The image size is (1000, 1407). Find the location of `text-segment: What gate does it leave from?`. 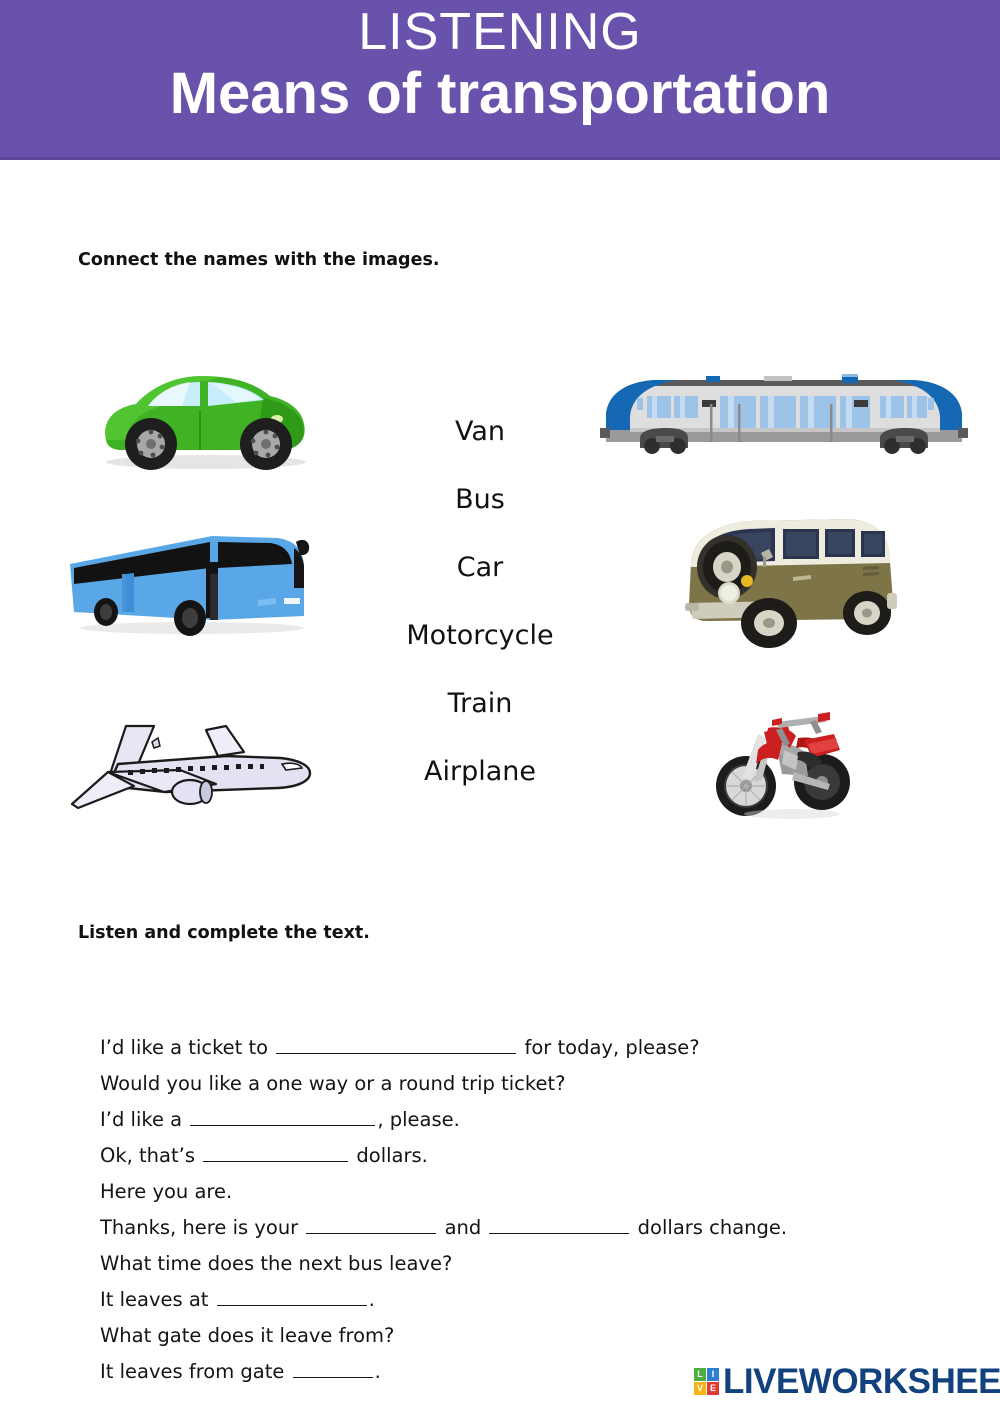

text-segment: What gate does it leave from? is located at coordinates (247, 1335).